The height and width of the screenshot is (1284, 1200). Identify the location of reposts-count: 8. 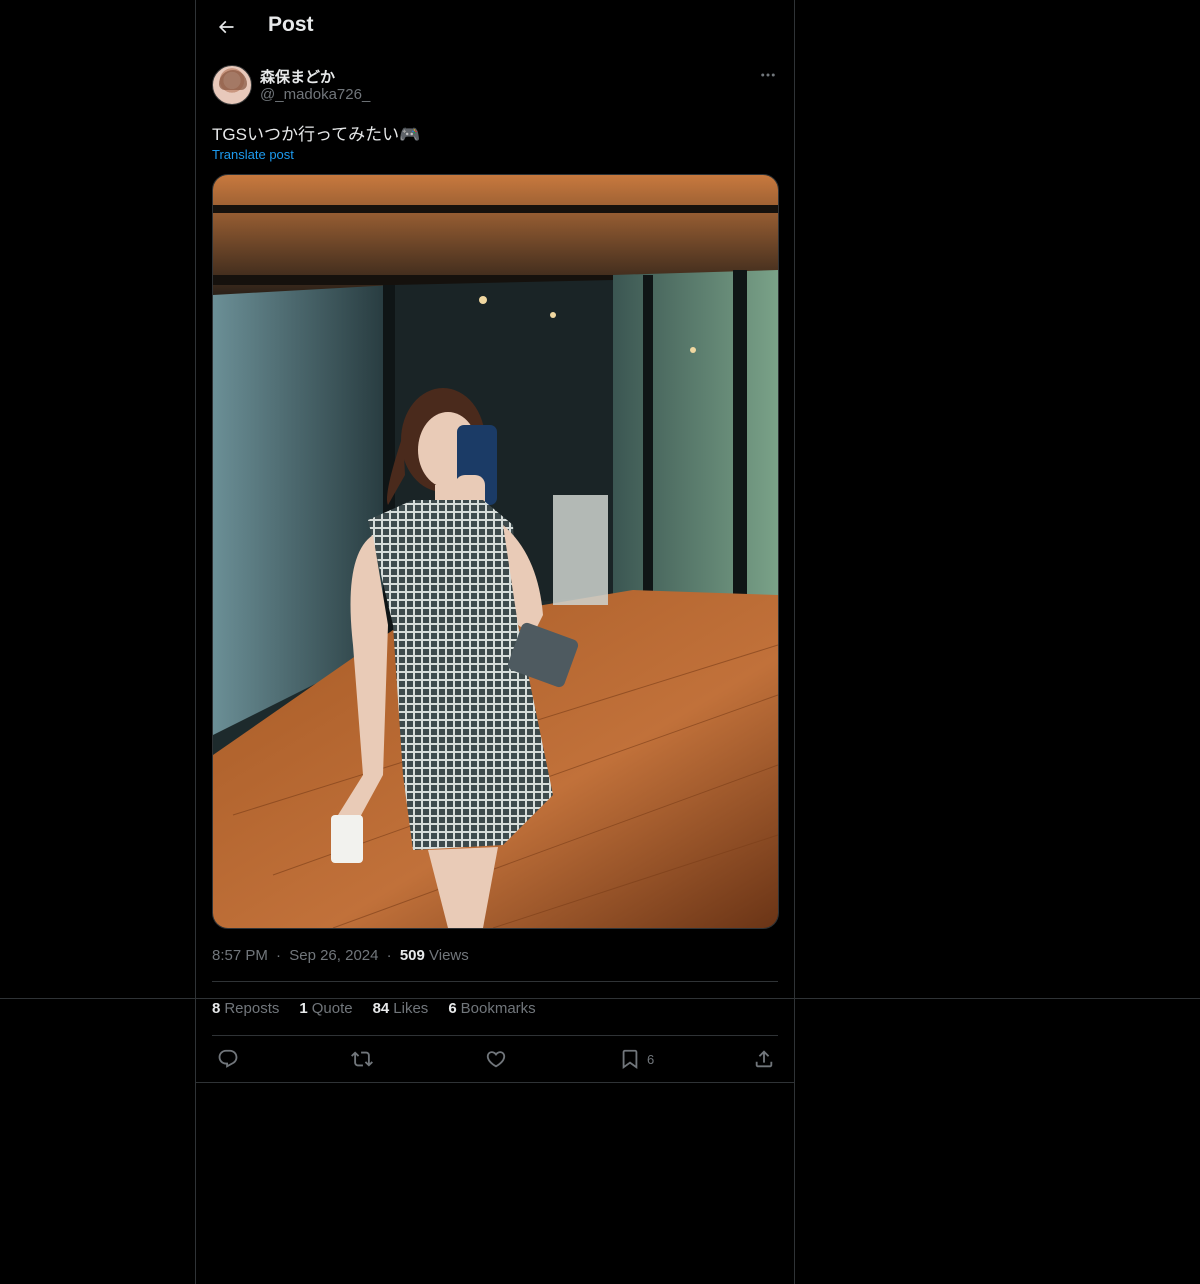
(216, 1008).